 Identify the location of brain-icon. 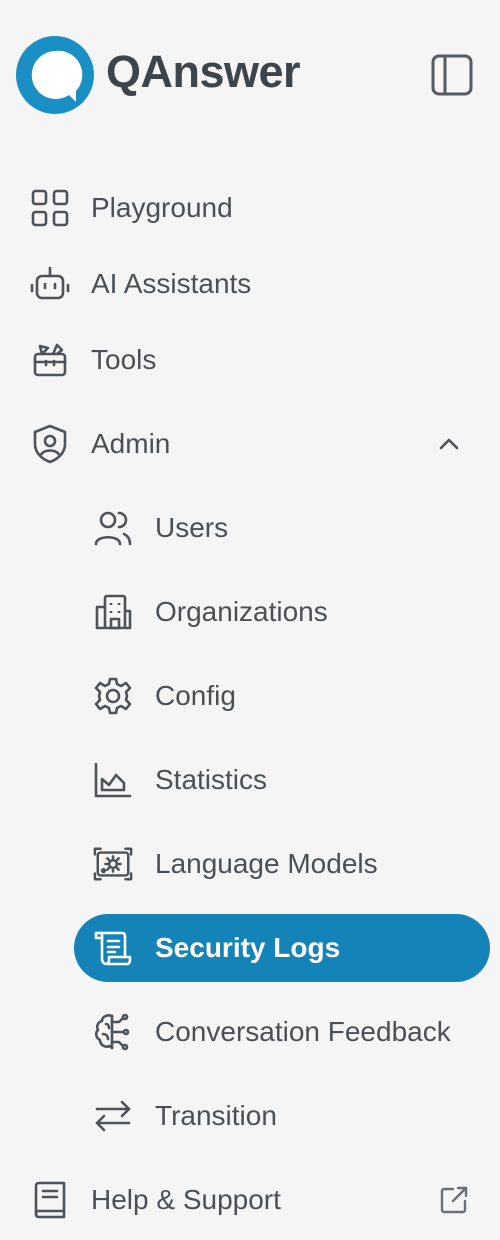
(113, 1032).